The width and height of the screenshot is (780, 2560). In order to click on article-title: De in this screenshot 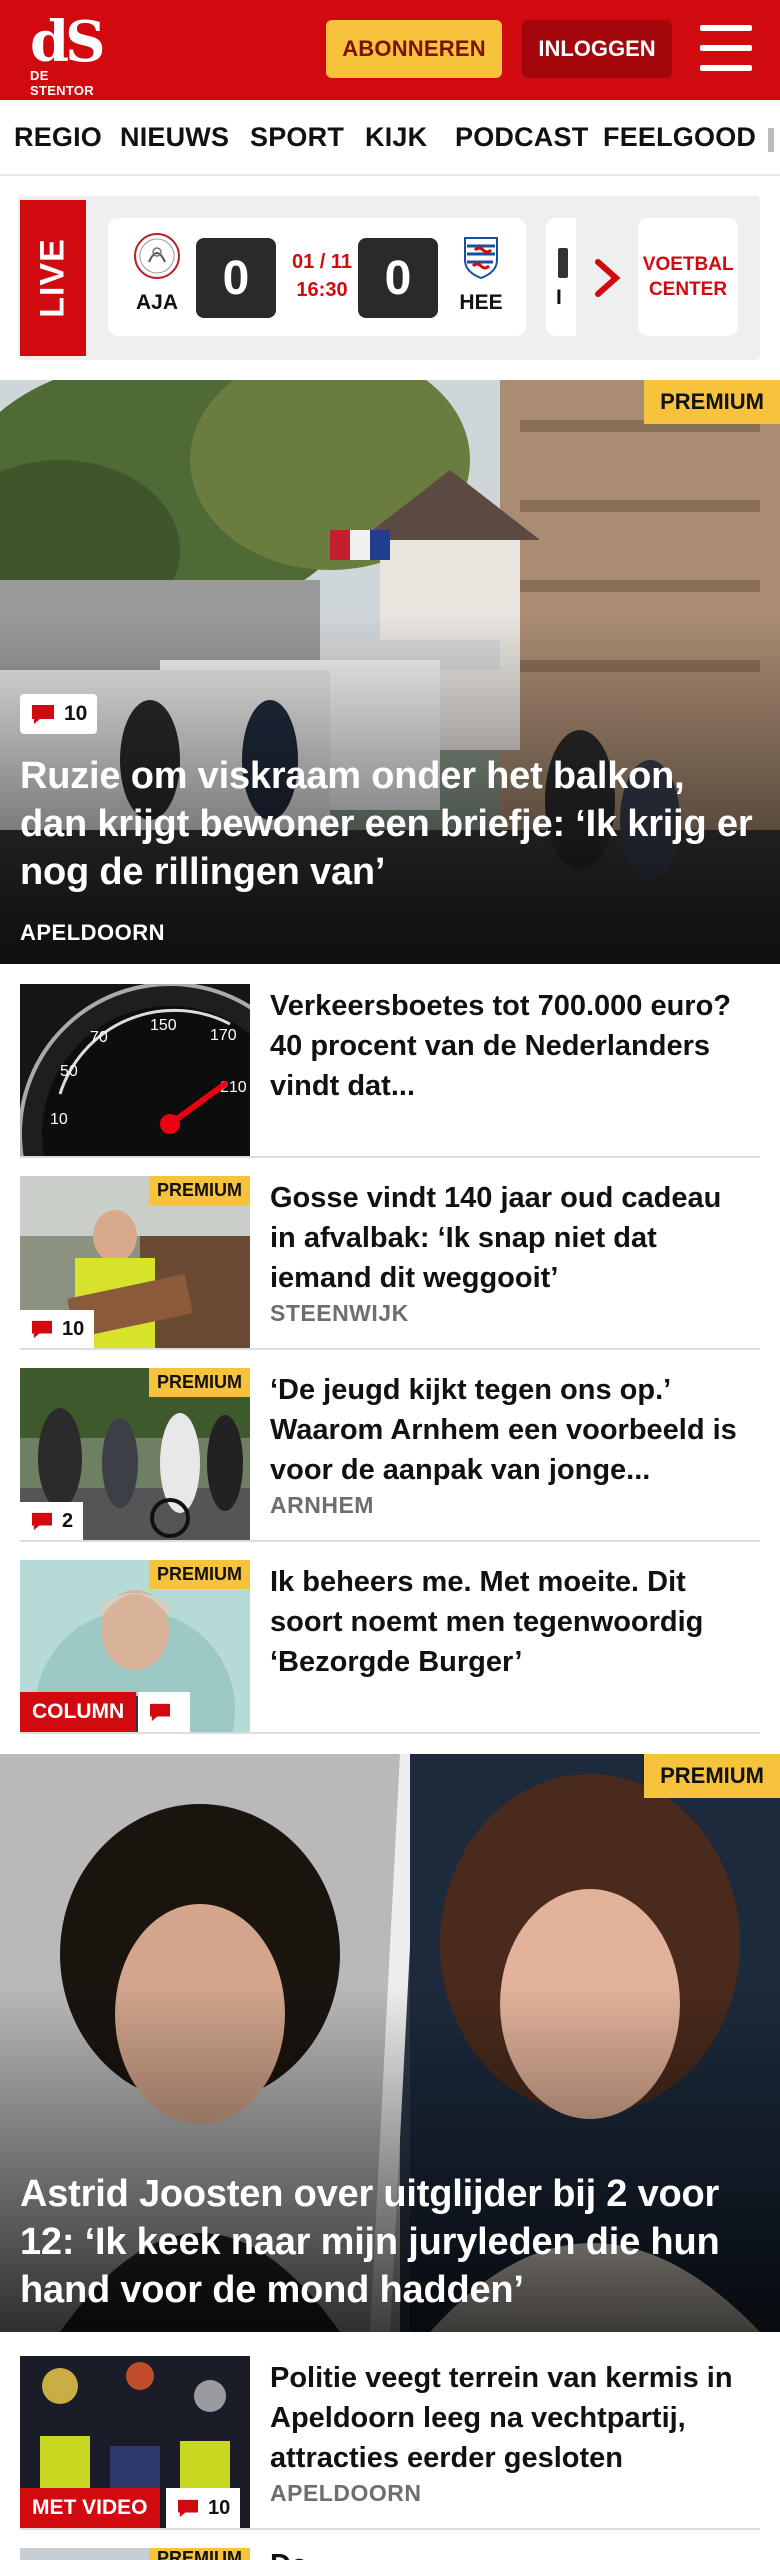, I will do `click(288, 2554)`.